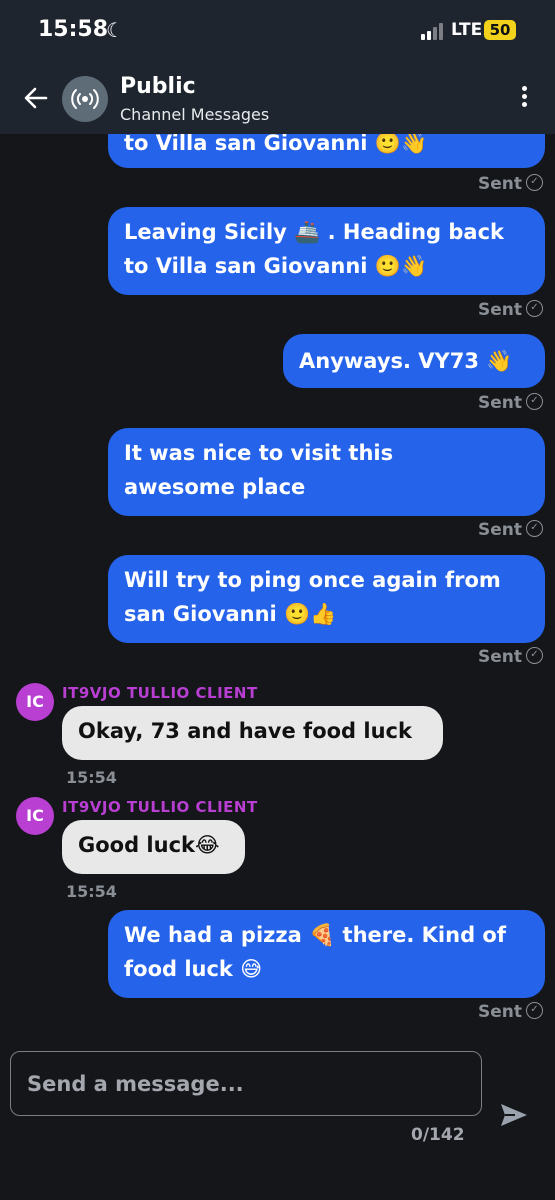  What do you see at coordinates (277, 31) in the screenshot?
I see `status-bar: 15:58 ☾ LTE 50` at bounding box center [277, 31].